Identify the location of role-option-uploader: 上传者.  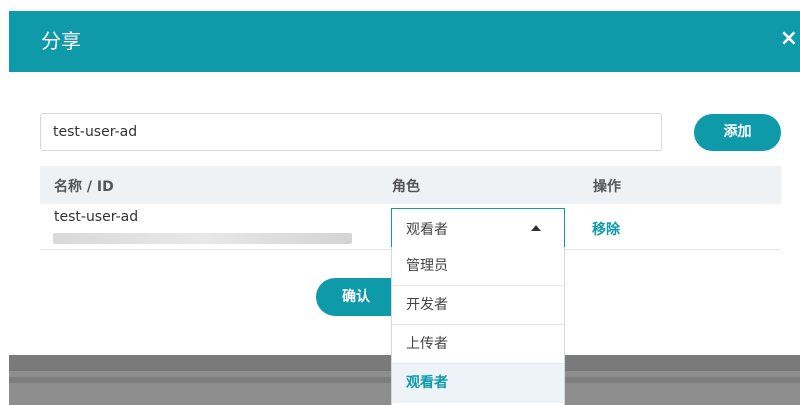
(478, 344).